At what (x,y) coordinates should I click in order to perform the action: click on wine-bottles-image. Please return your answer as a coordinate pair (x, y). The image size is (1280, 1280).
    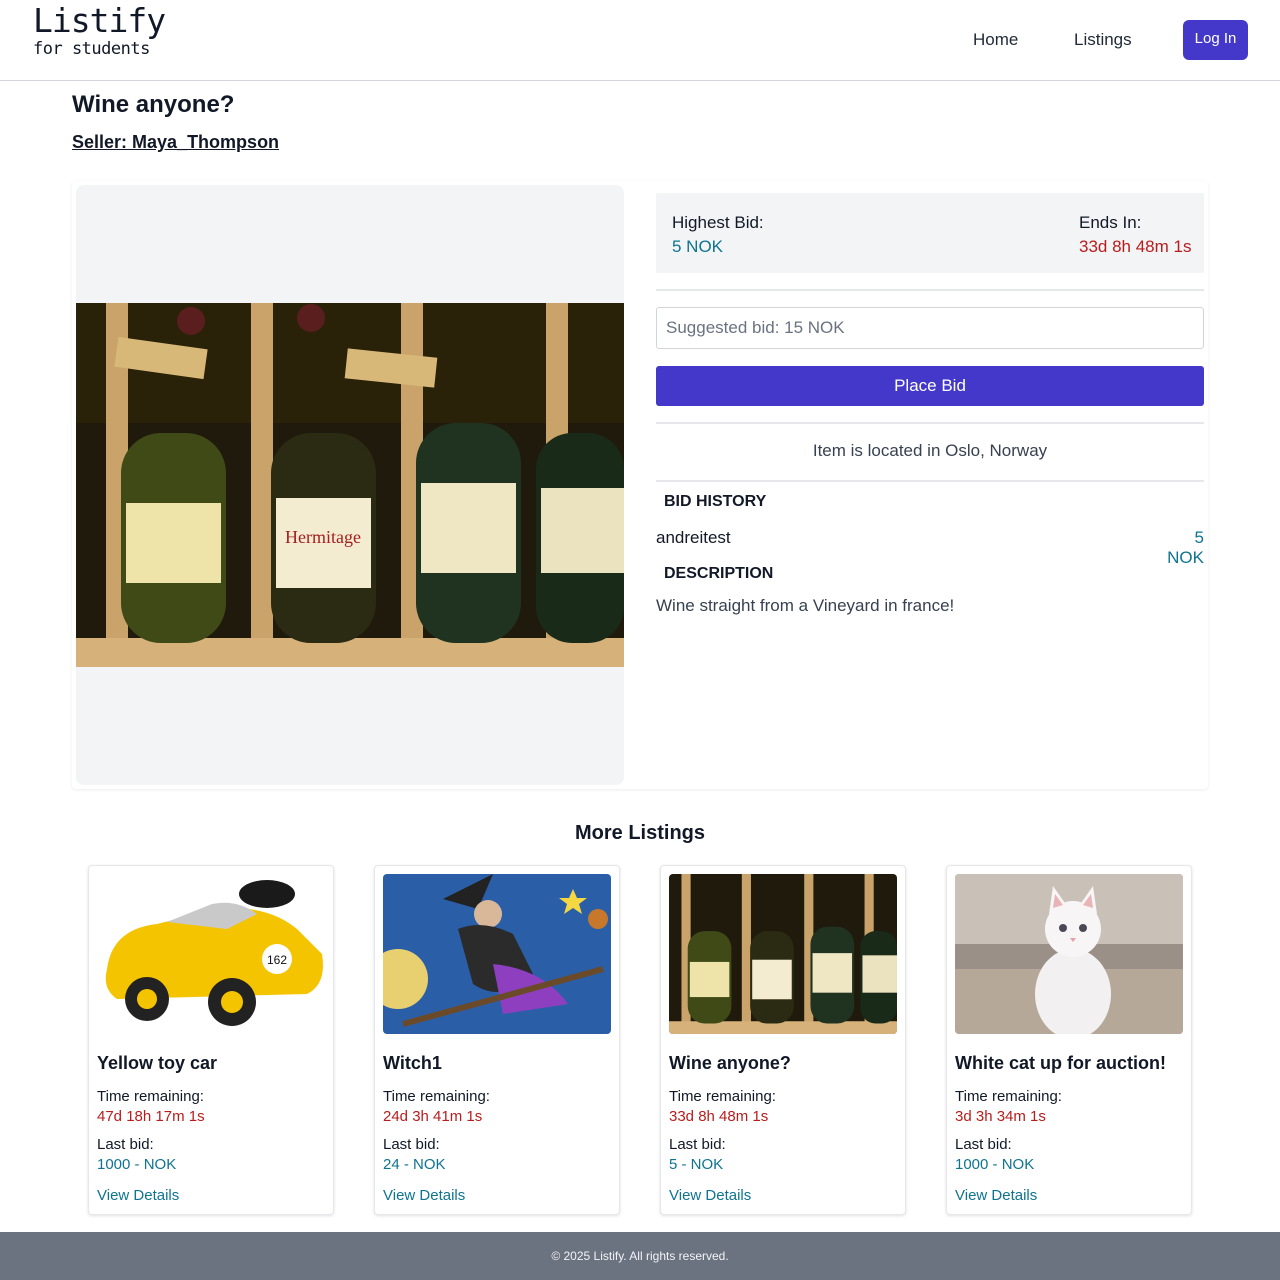
    Looking at the image, I should click on (783, 954).